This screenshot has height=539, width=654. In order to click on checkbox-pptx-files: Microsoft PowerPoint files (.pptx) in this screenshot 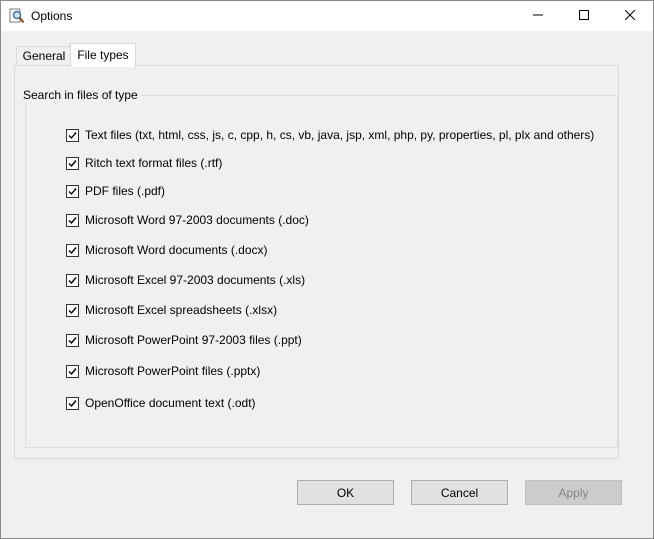, I will do `click(163, 371)`.